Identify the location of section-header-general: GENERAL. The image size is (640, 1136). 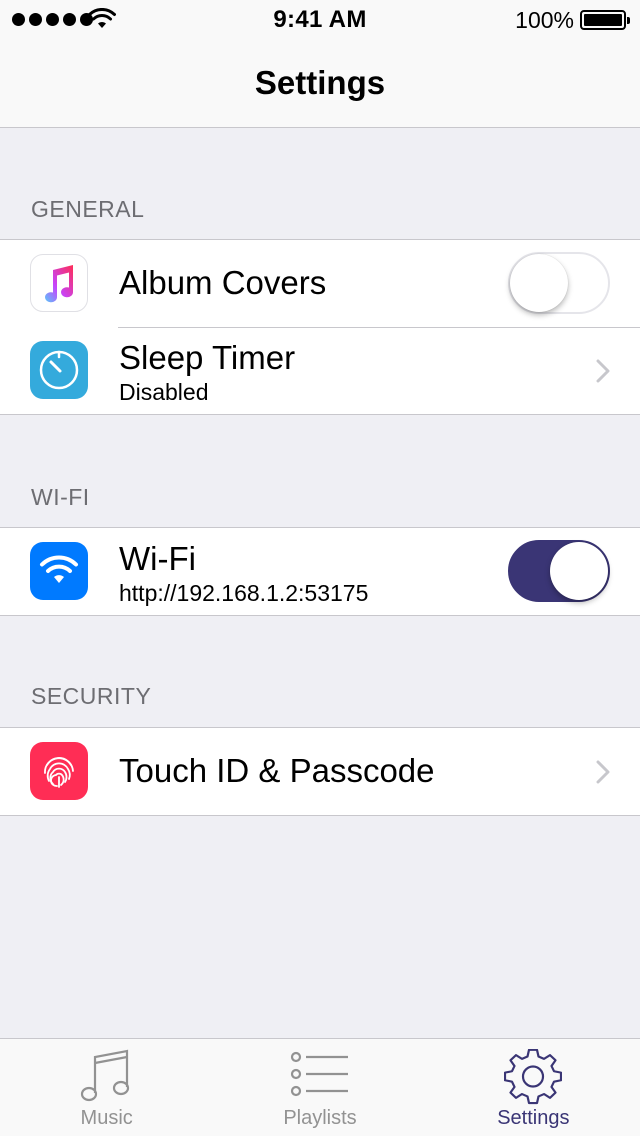
(88, 209).